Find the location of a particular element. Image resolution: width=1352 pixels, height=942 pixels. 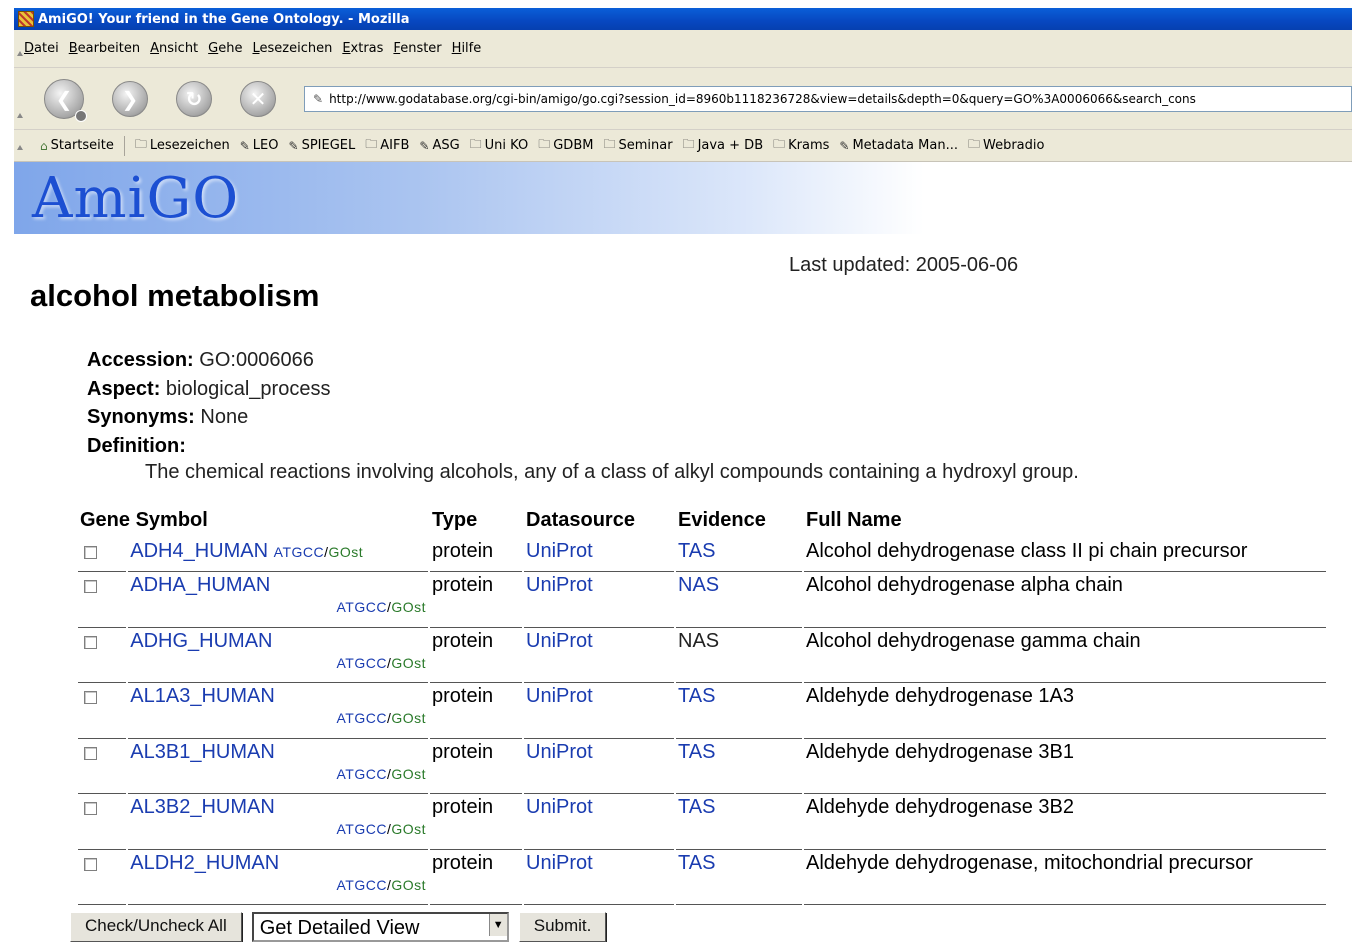

evidence-link: NAS is located at coordinates (698, 585).